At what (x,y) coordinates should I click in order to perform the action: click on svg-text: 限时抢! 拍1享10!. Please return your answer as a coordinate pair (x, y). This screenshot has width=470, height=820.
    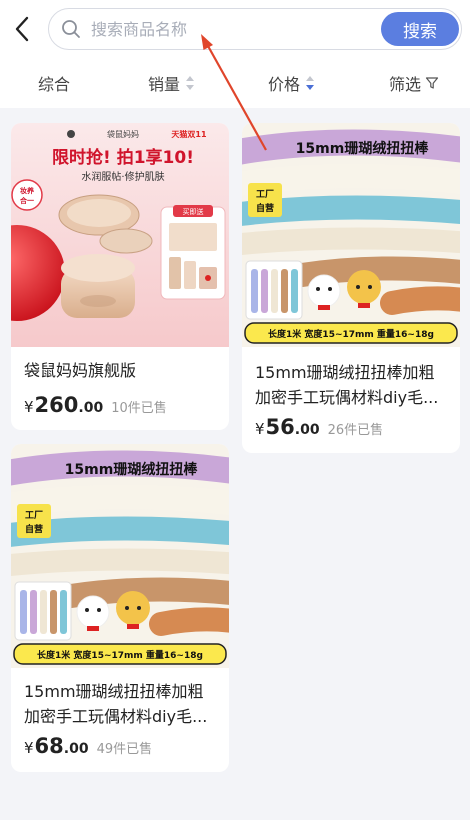
    Looking at the image, I should click on (123, 157).